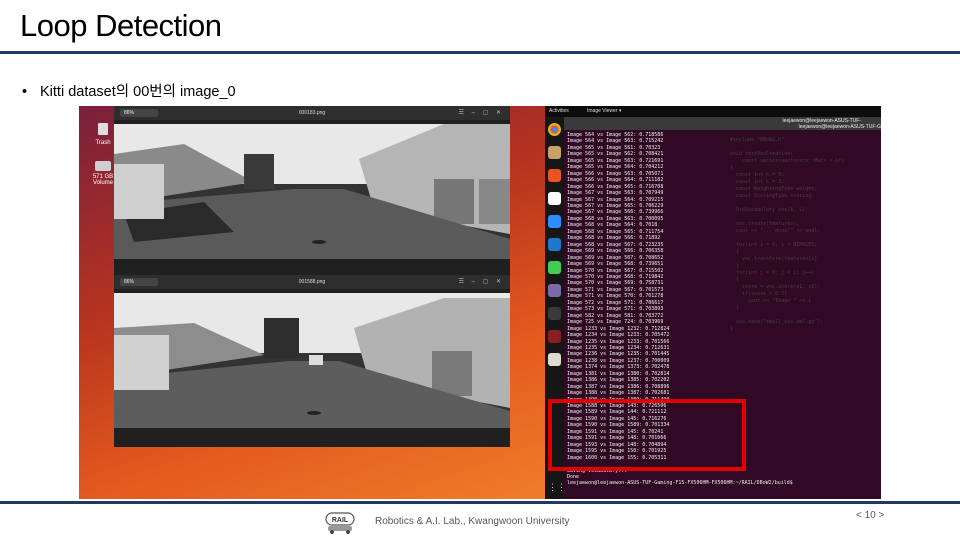  What do you see at coordinates (554, 152) in the screenshot?
I see `files-icon` at bounding box center [554, 152].